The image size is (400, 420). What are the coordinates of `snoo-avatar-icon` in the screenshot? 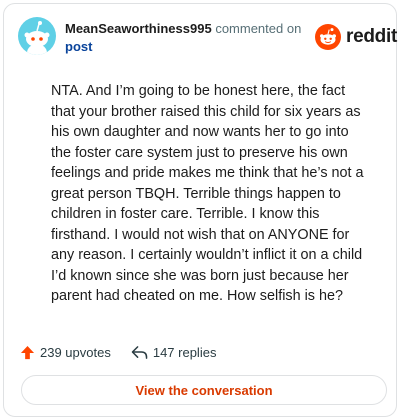 It's located at (37, 38).